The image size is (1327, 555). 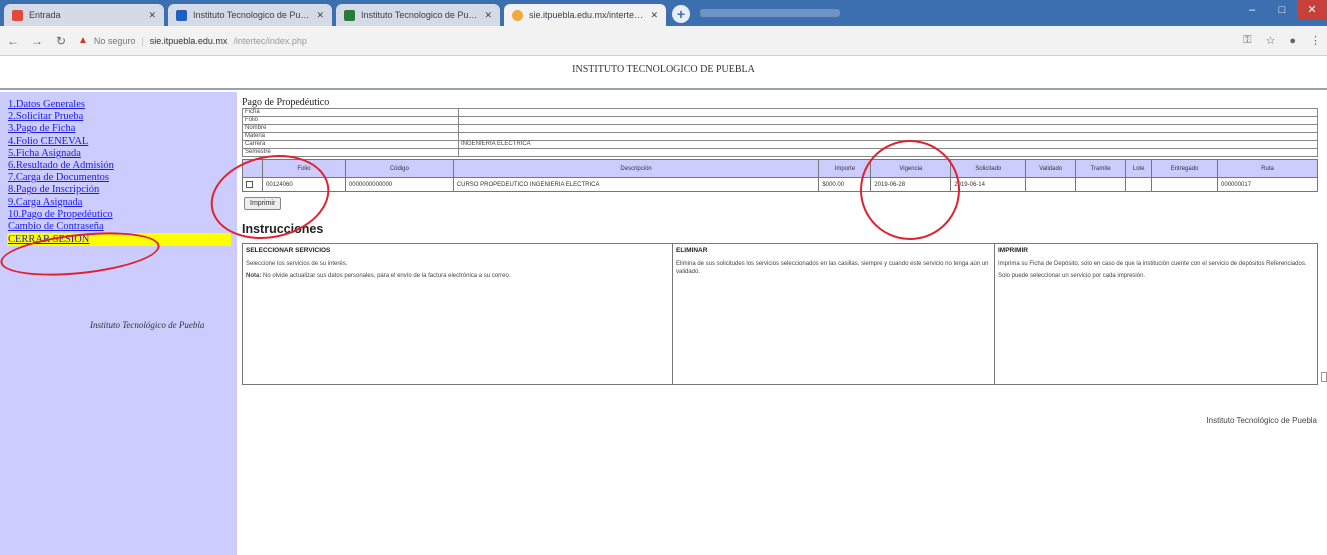 I want to click on info-row: Folio, so click(x=780, y=120).